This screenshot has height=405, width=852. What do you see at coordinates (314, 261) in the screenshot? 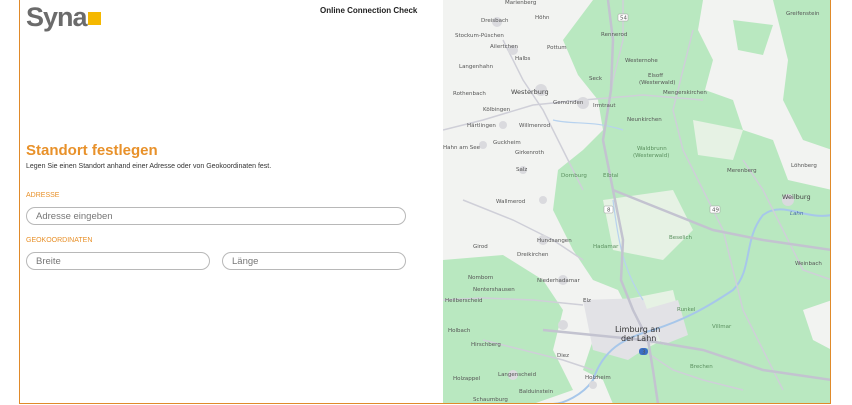
I see `longitude-input` at bounding box center [314, 261].